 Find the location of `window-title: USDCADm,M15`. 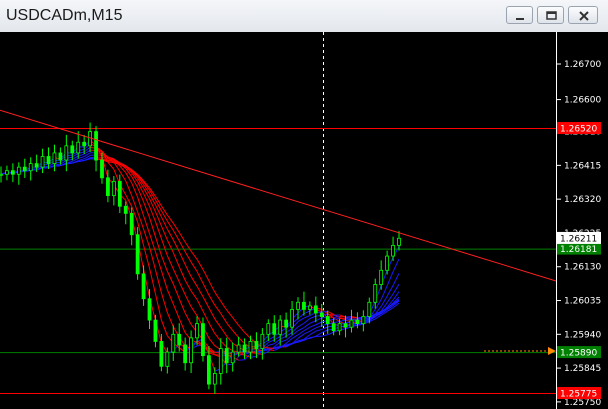

window-title: USDCADm,M15 is located at coordinates (64, 15).